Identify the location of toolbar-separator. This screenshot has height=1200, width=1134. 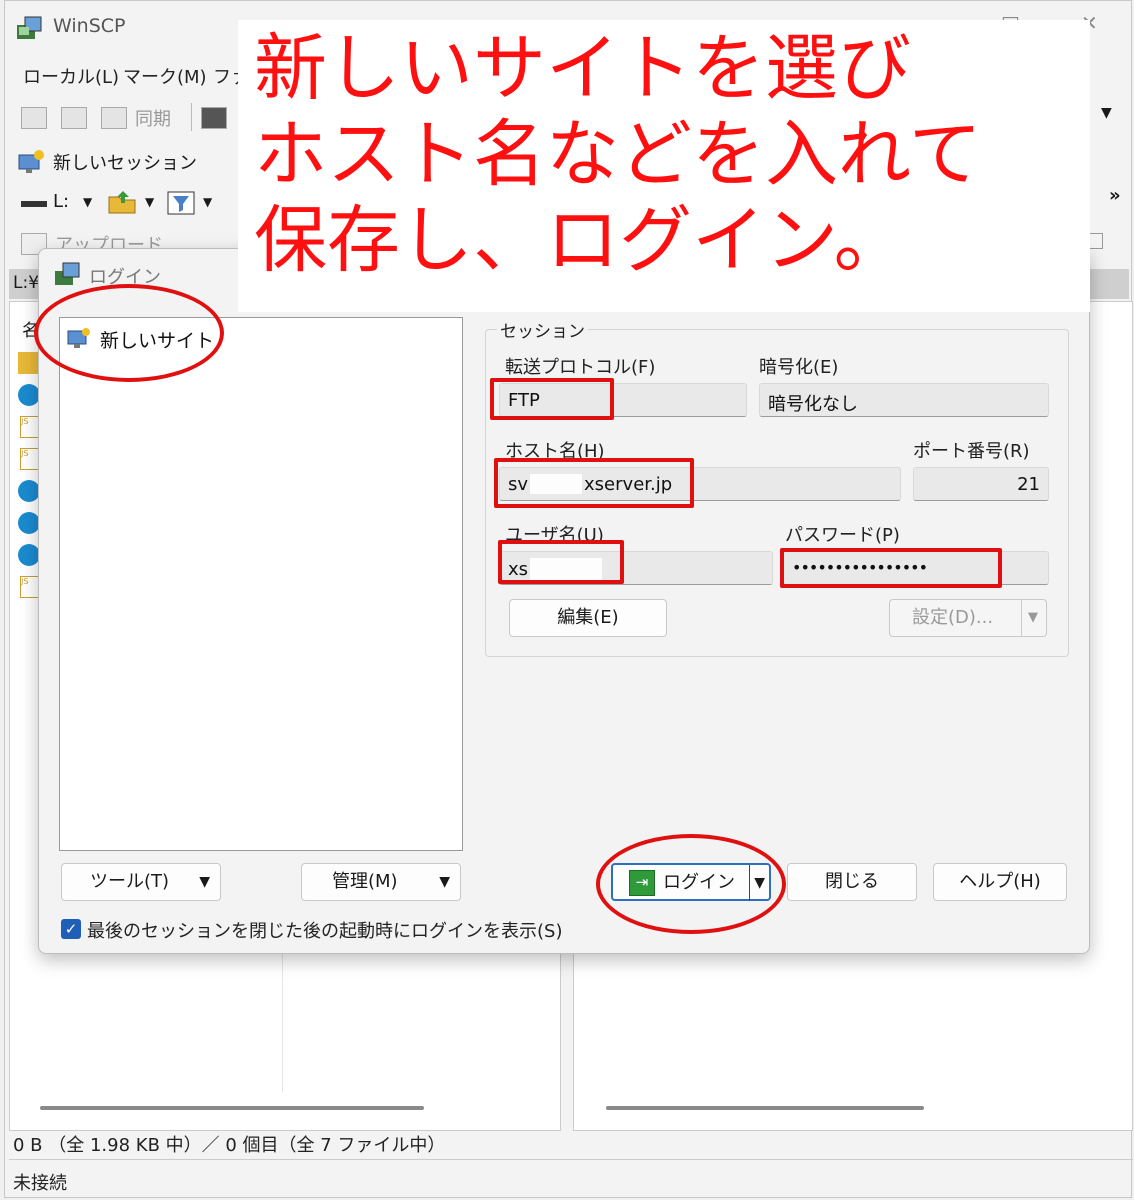
(191, 117).